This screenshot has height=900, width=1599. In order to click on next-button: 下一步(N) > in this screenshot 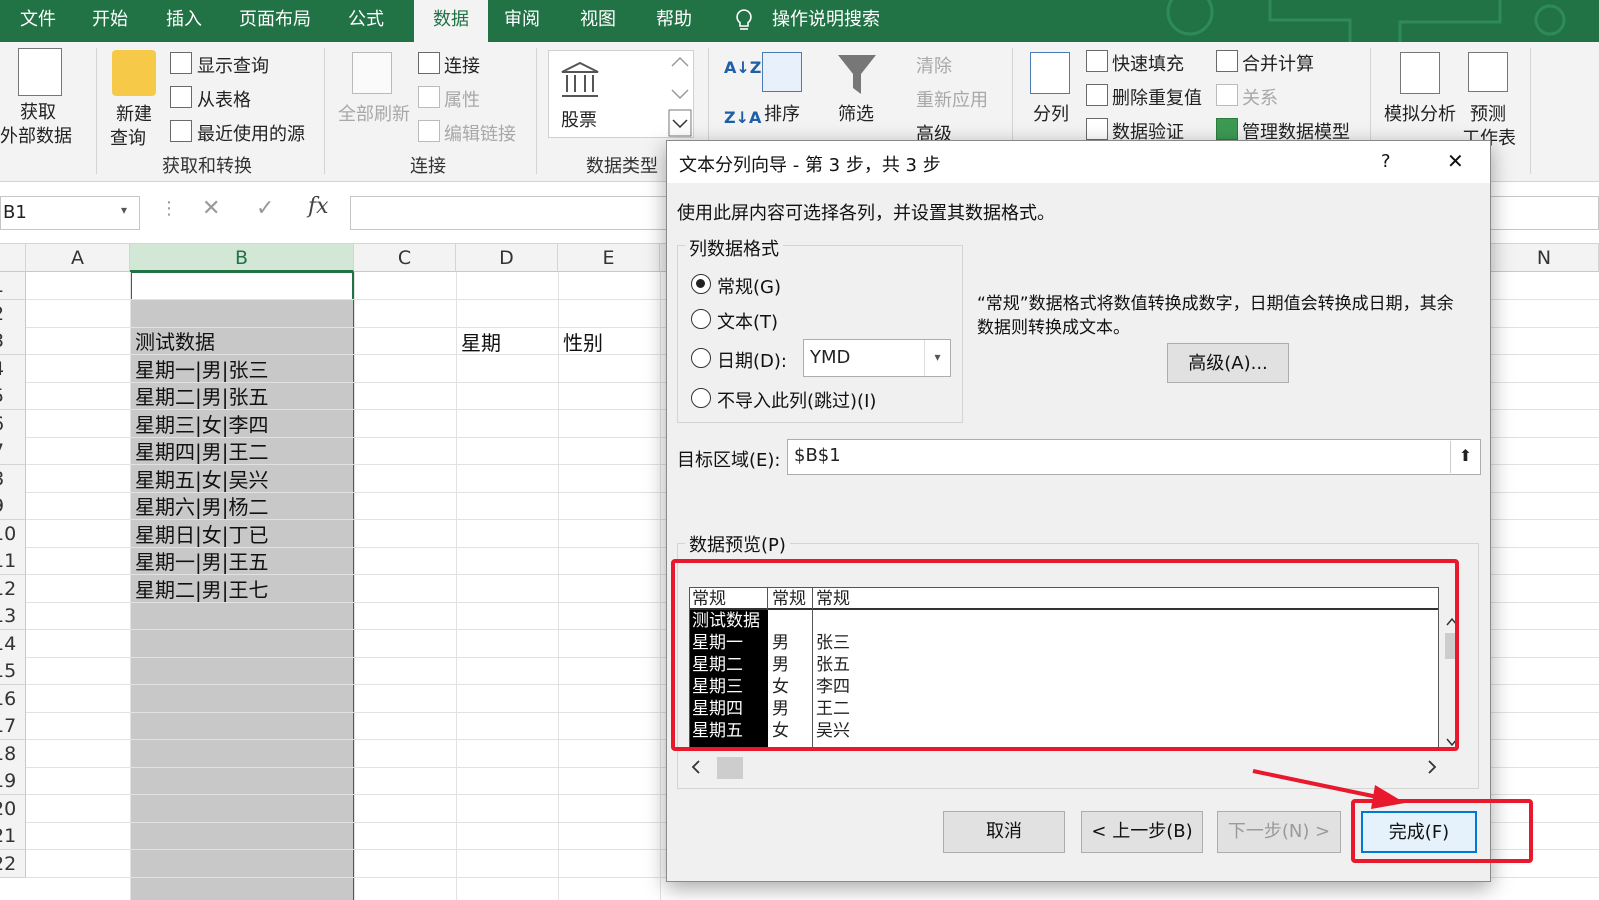, I will do `click(1279, 832)`.